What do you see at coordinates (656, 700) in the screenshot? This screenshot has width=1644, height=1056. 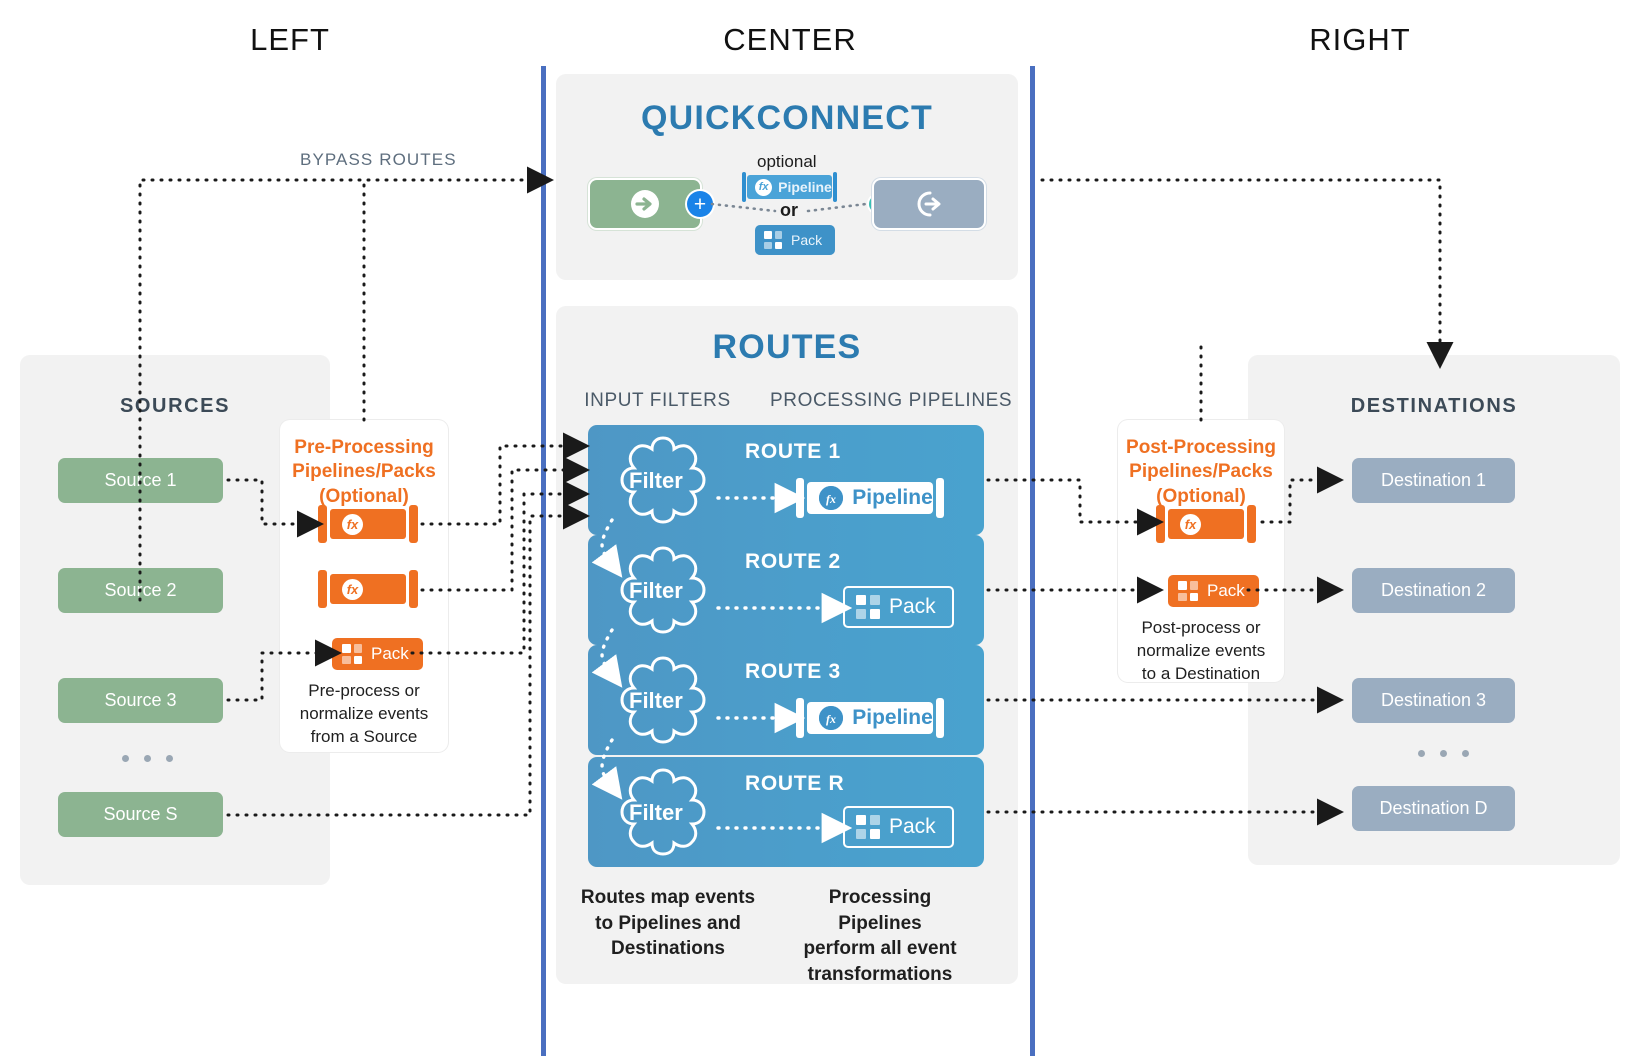 I see `route-filter-label-3: Filter` at bounding box center [656, 700].